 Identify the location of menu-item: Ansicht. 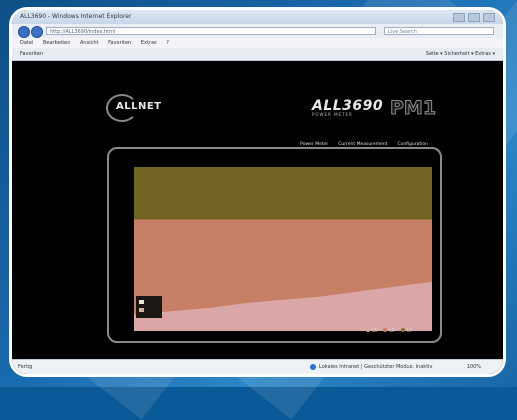
(89, 43).